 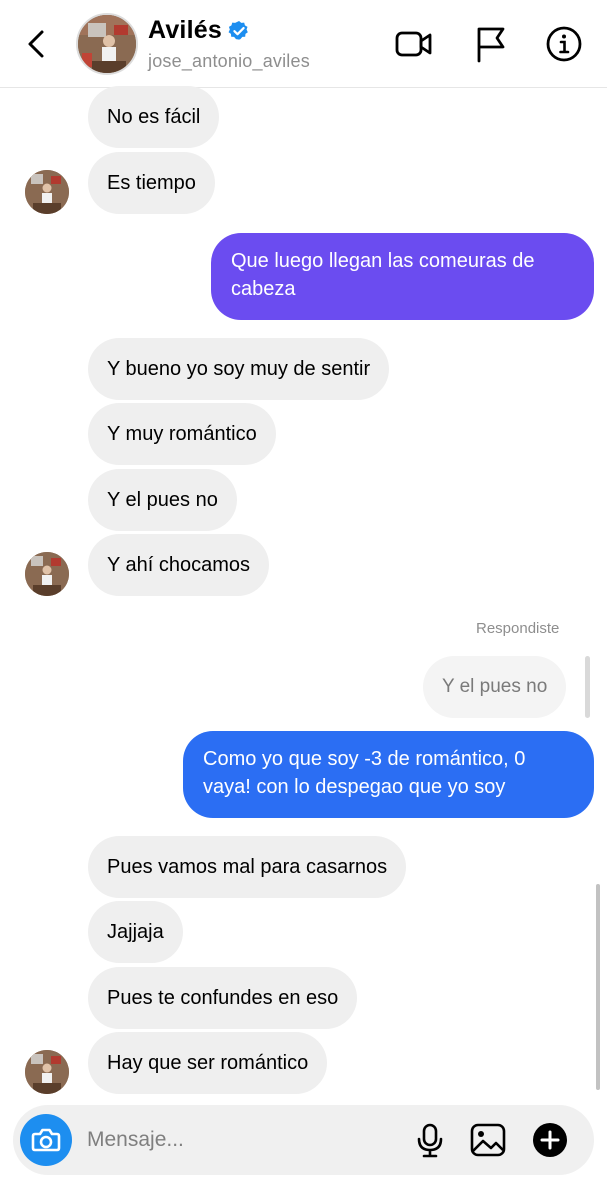 I want to click on camera-icon, so click(x=46, y=1140).